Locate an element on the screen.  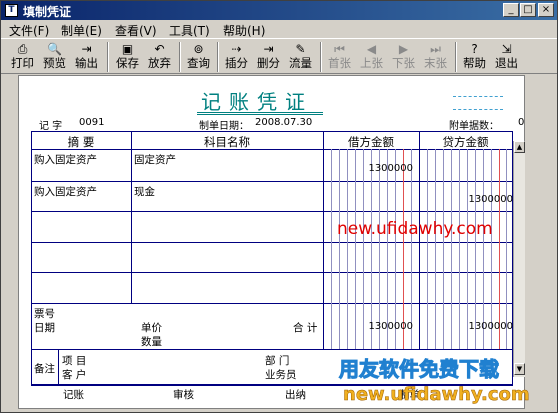
first-voucher-button: ⏮ 首张 is located at coordinates (339, 57).